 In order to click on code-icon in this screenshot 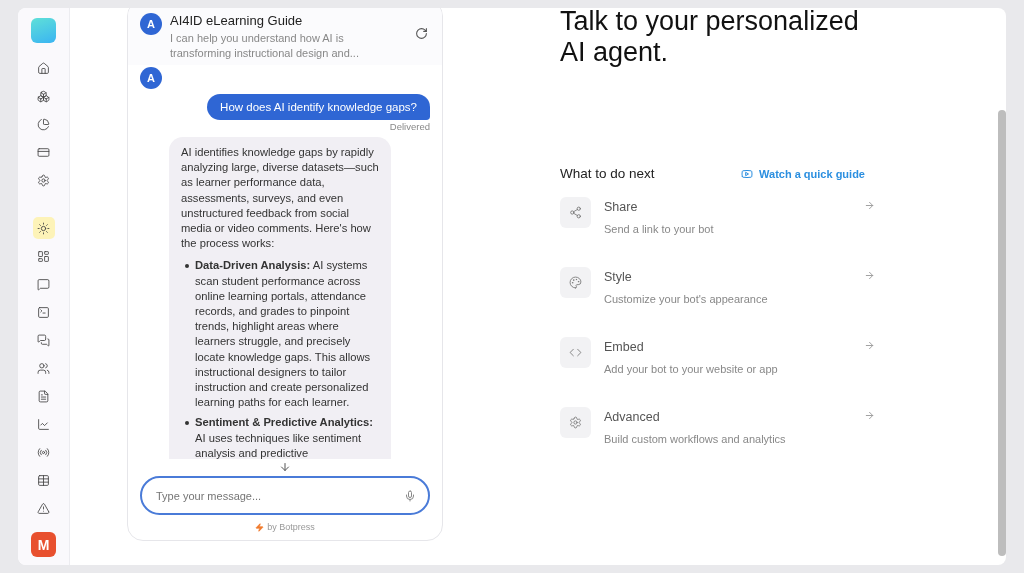, I will do `click(575, 352)`.